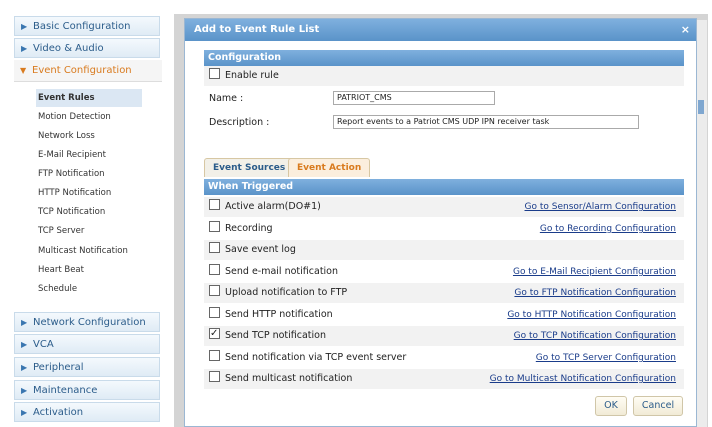 Image resolution: width=712 pixels, height=427 pixels. I want to click on nav-event-configuration: ▼ Event Configuration, so click(88, 71).